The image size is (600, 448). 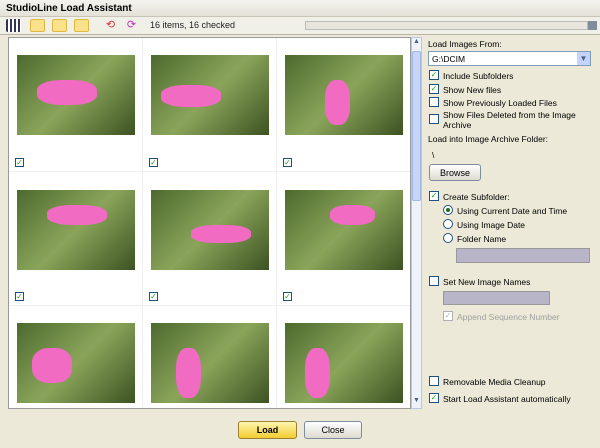 What do you see at coordinates (416, 43) in the screenshot?
I see `scroll-up-icon: ▲` at bounding box center [416, 43].